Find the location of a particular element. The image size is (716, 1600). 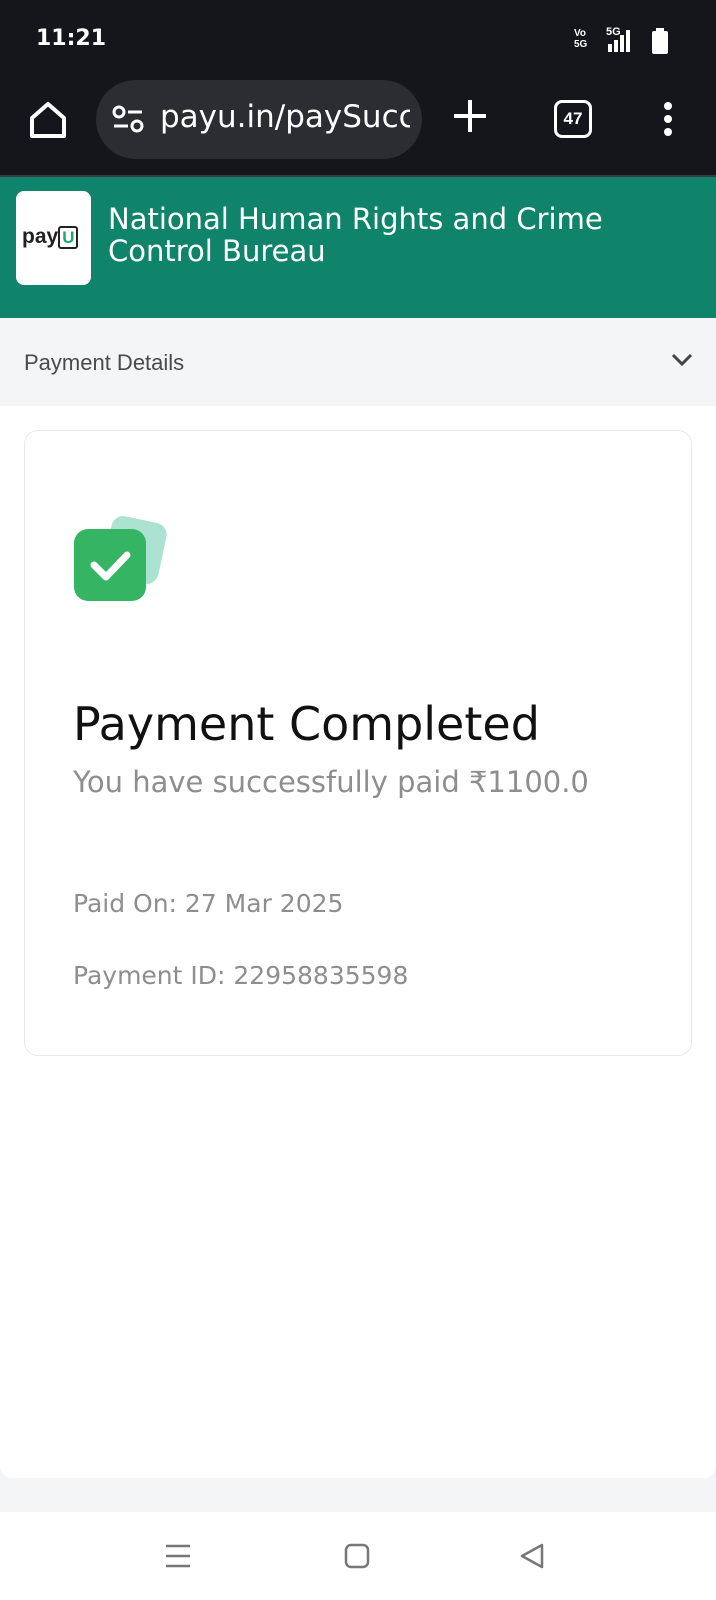

payu-logo: pay U is located at coordinates (53, 238).